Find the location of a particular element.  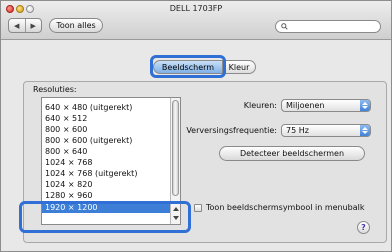

show-all-button: Toon alles is located at coordinates (76, 25).